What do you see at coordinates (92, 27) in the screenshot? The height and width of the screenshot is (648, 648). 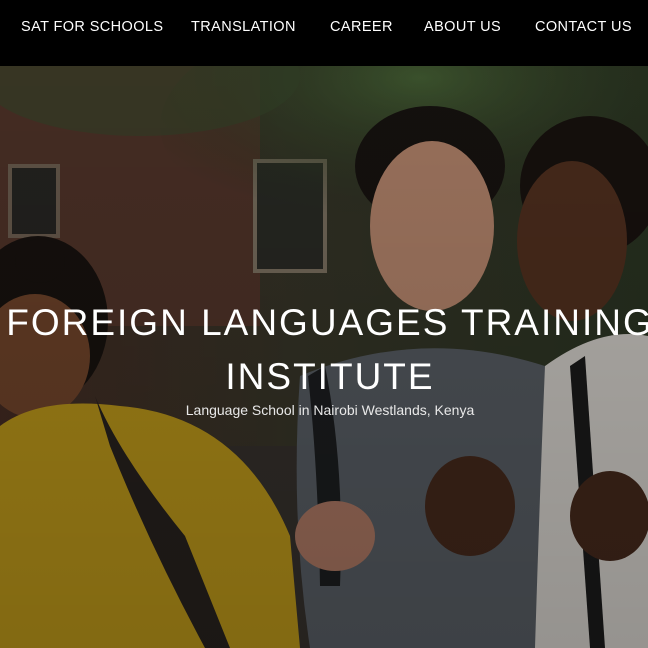 I see `nav-item-sat-for-schools: SAT FOR SCHOOLS` at bounding box center [92, 27].